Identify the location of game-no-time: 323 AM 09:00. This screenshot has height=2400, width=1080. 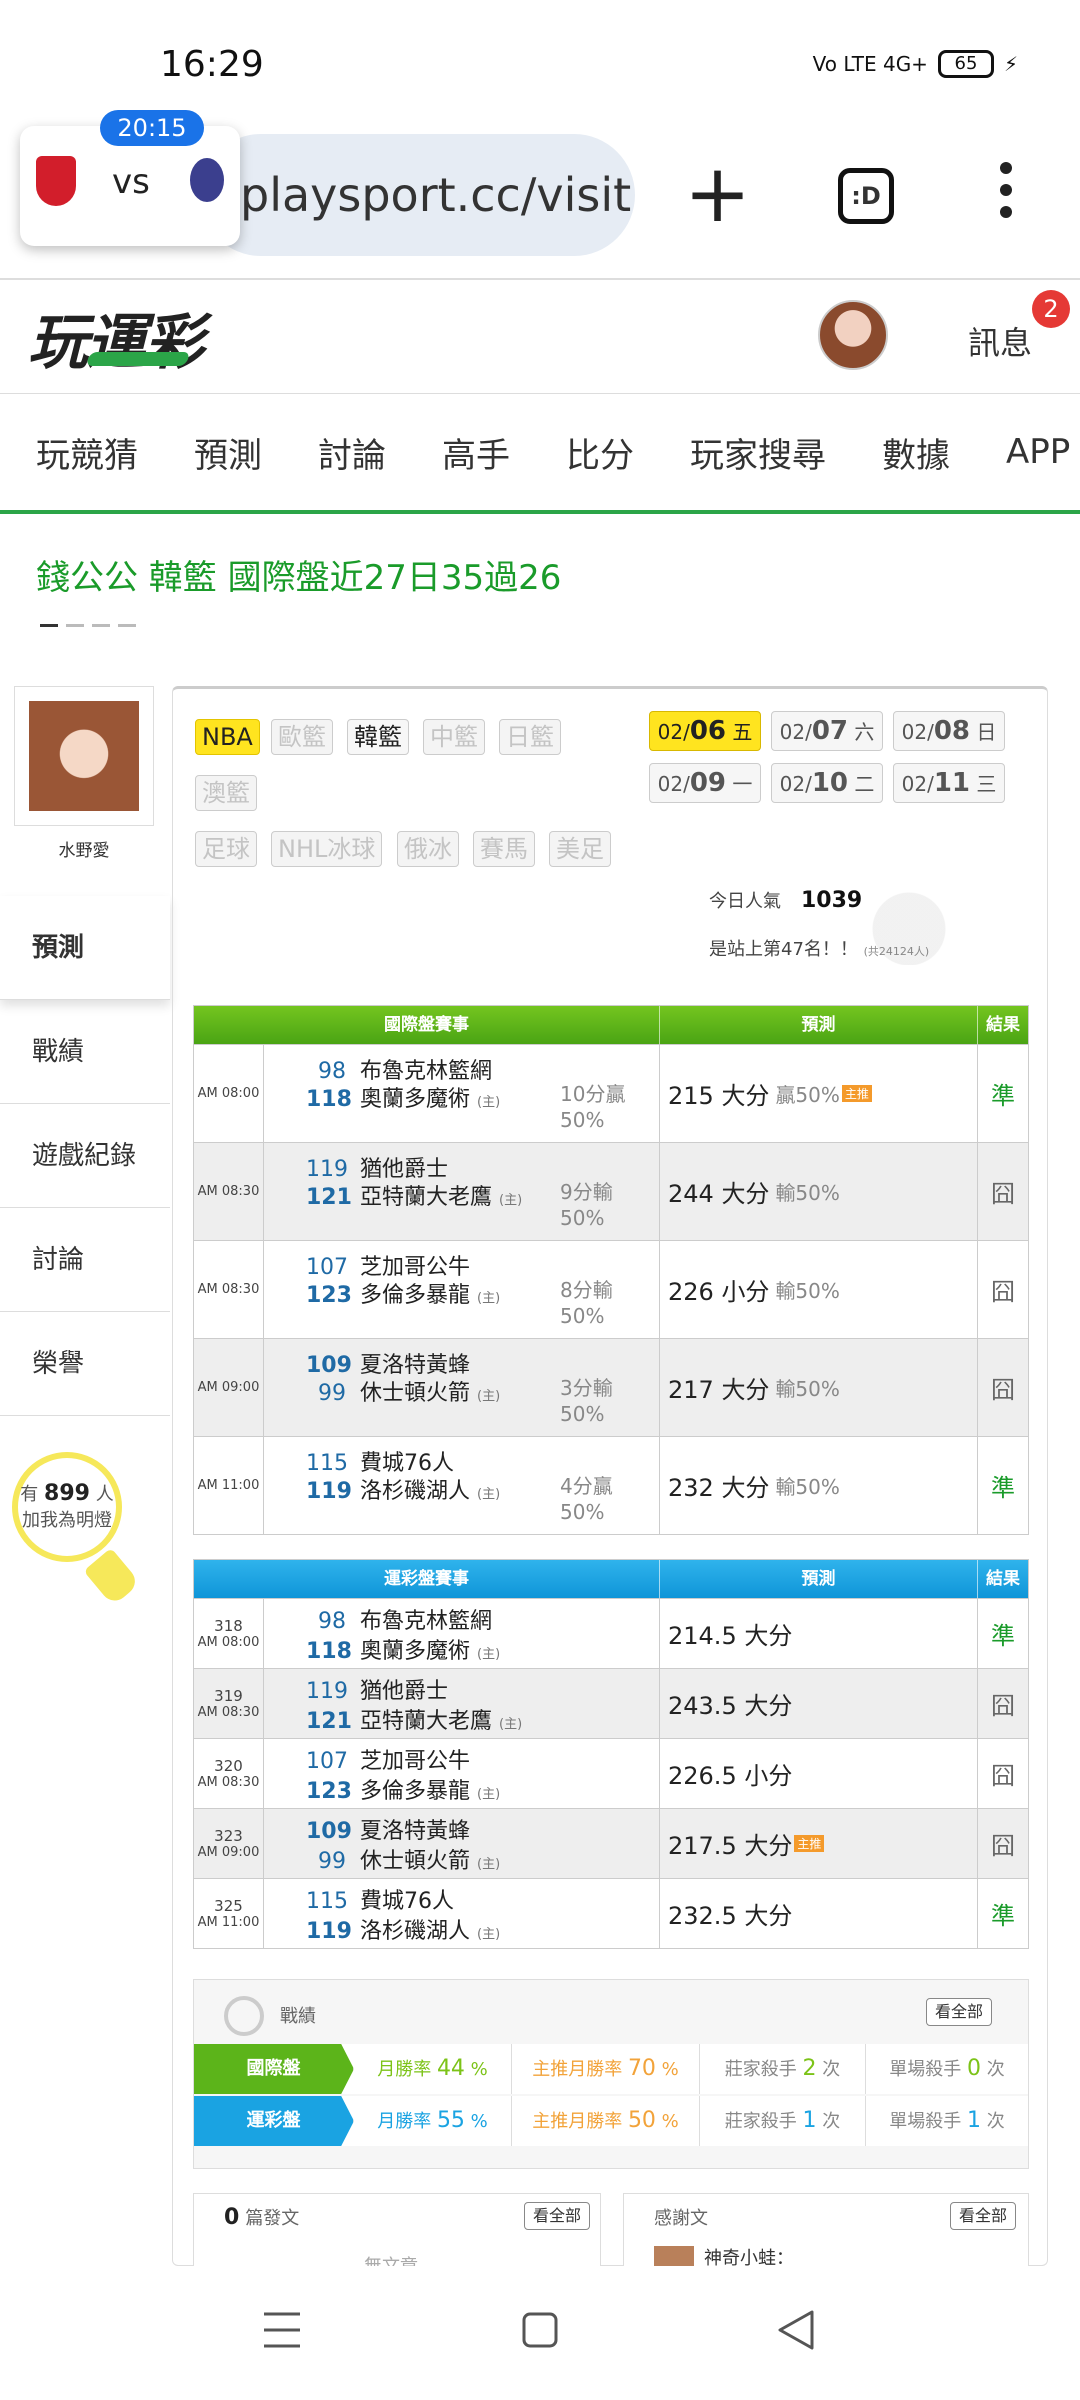
(229, 1843).